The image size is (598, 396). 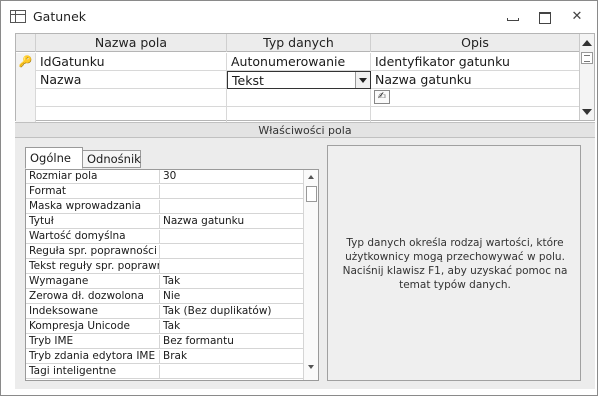 What do you see at coordinates (112, 159) in the screenshot?
I see `tab-lookup: Odnośnik` at bounding box center [112, 159].